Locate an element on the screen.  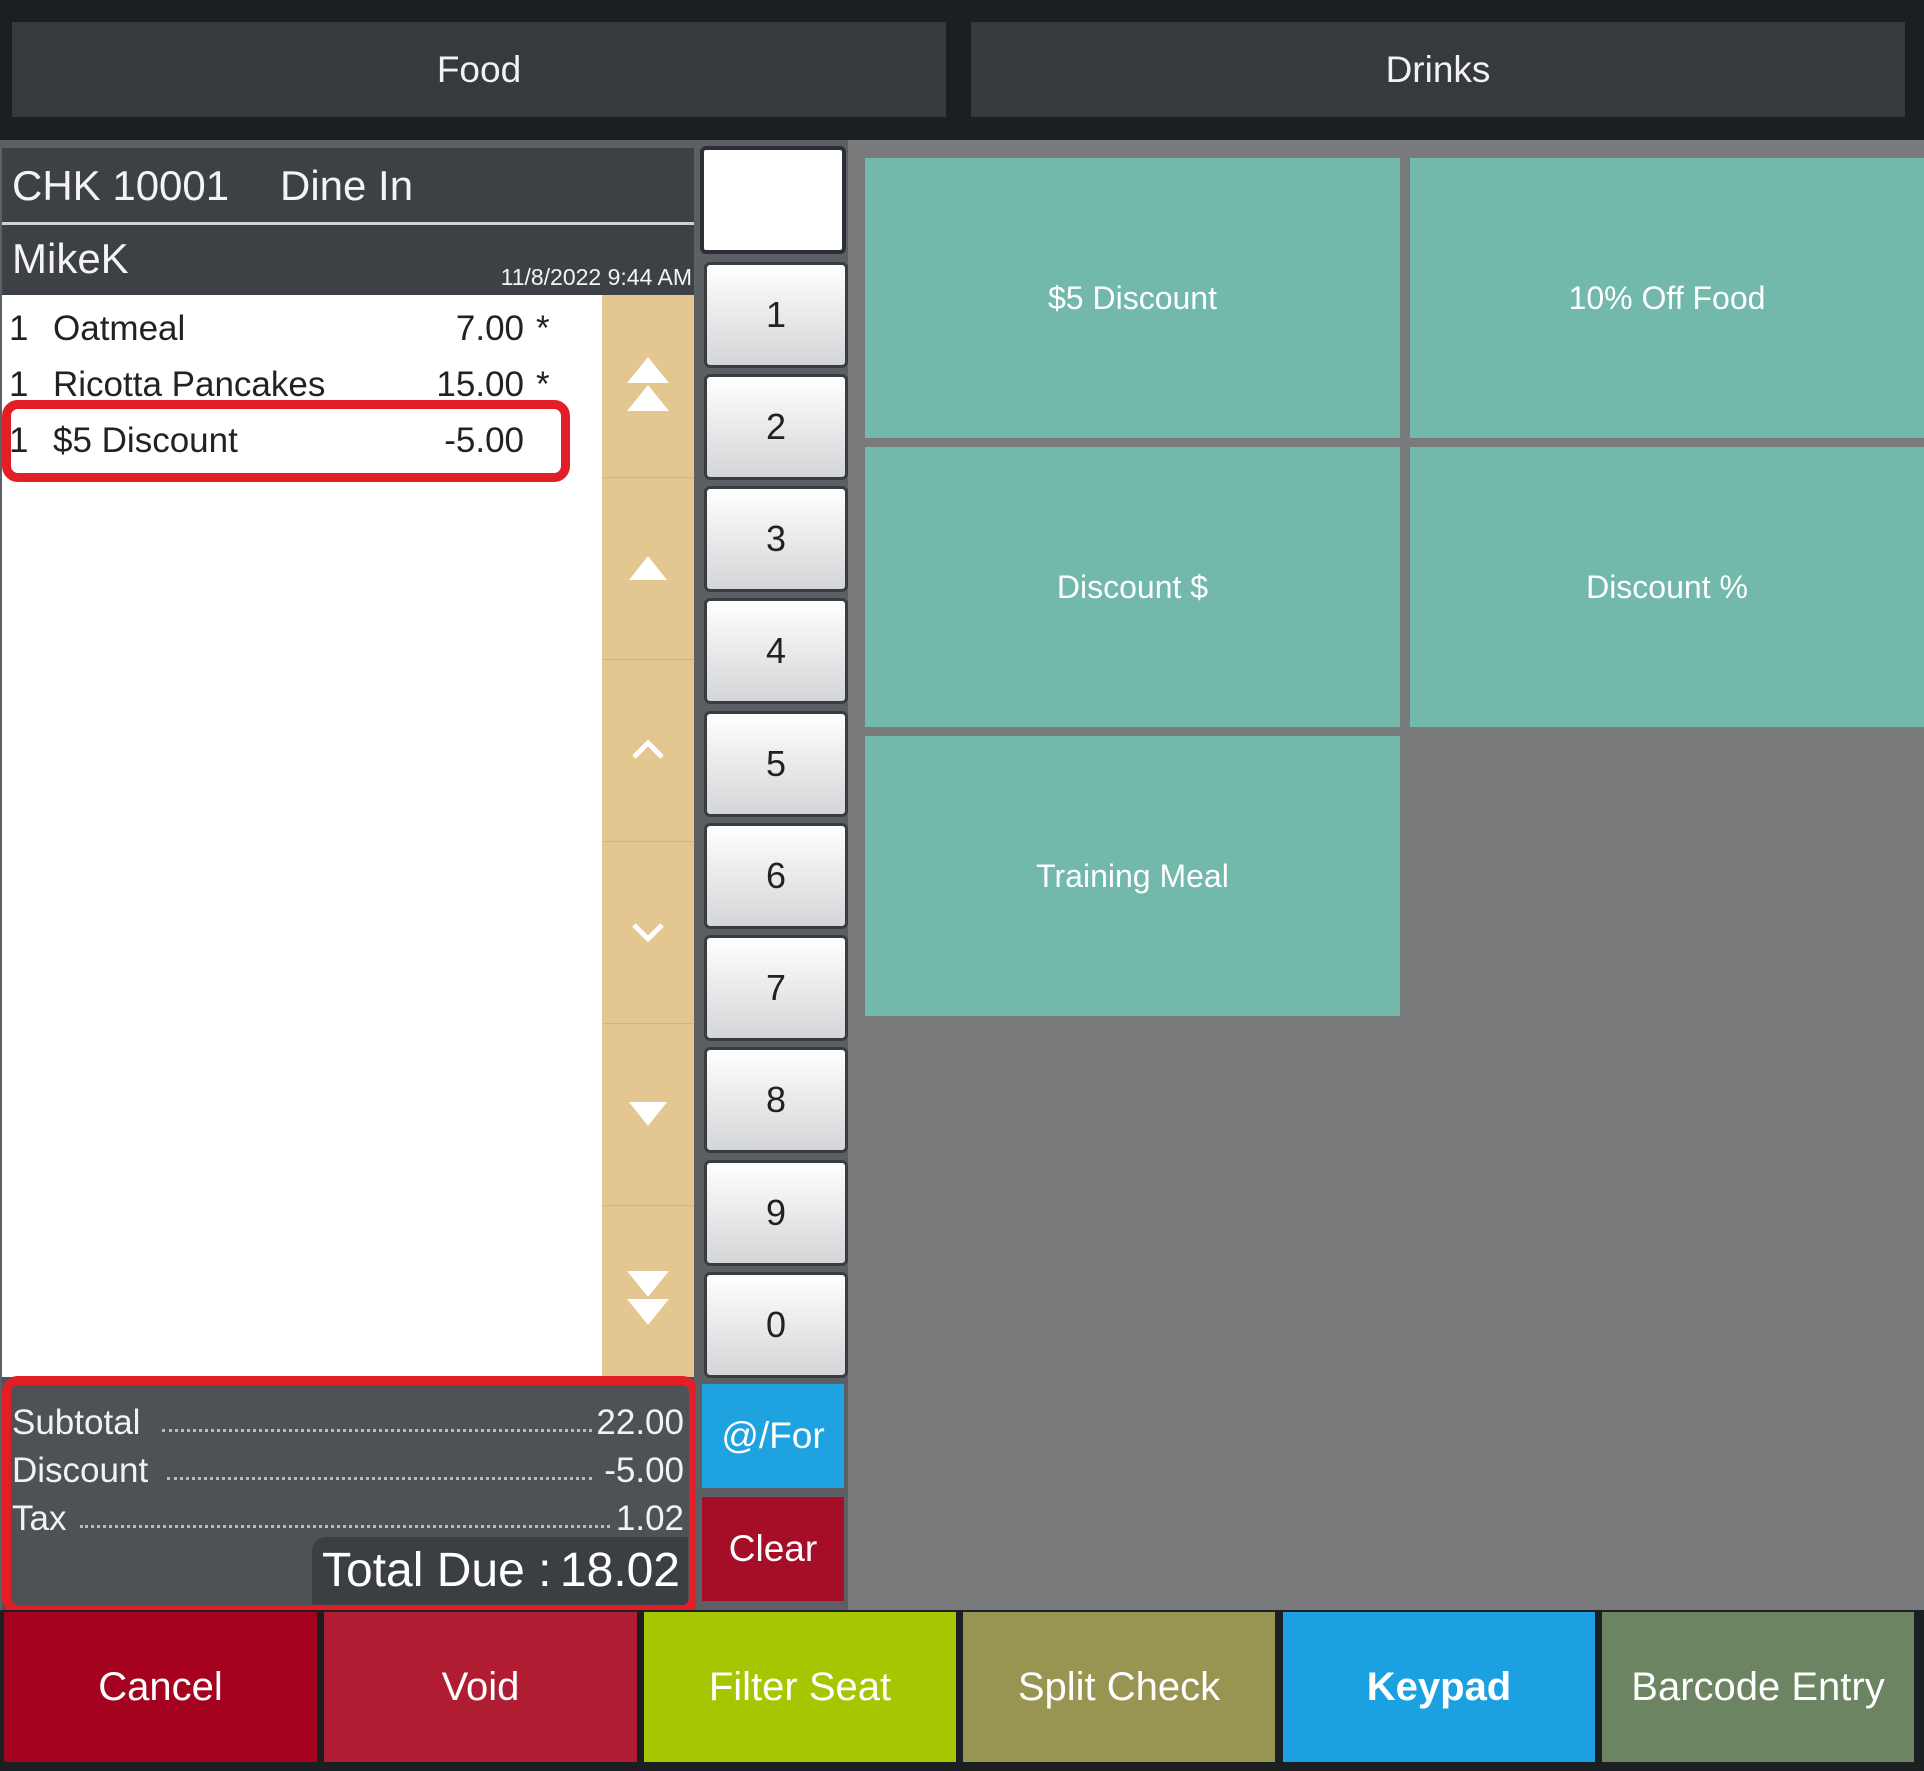
at-for-button: @/For is located at coordinates (773, 1436).